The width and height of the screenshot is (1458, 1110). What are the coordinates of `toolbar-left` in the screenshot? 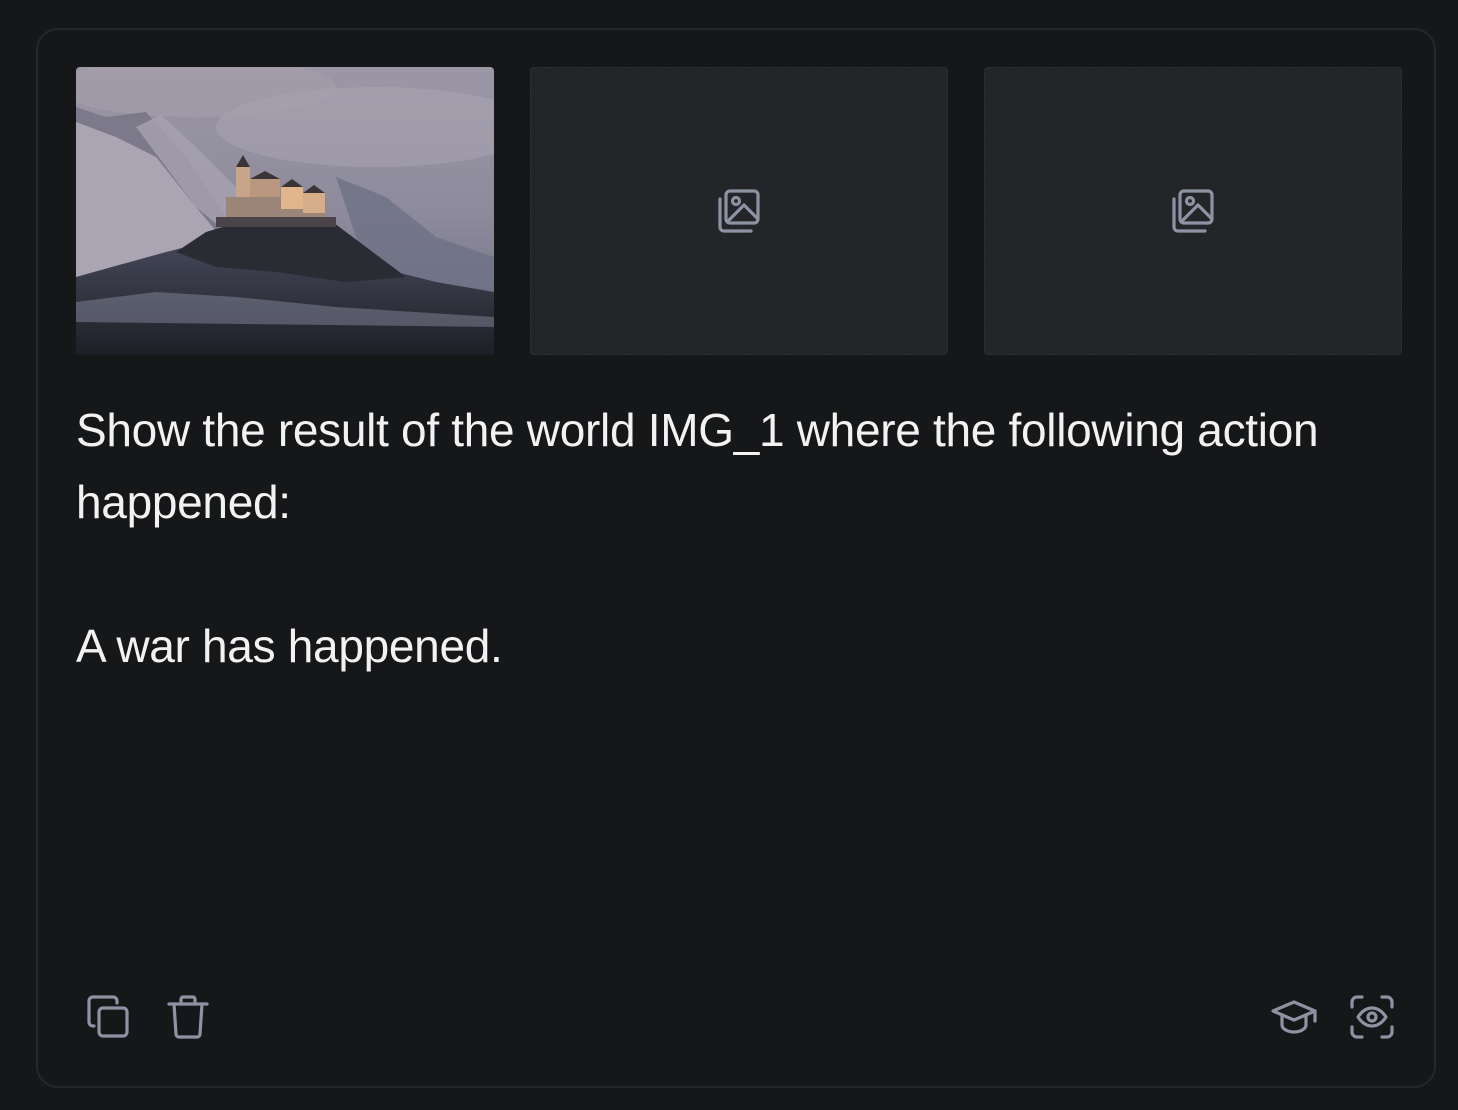 It's located at (148, 1017).